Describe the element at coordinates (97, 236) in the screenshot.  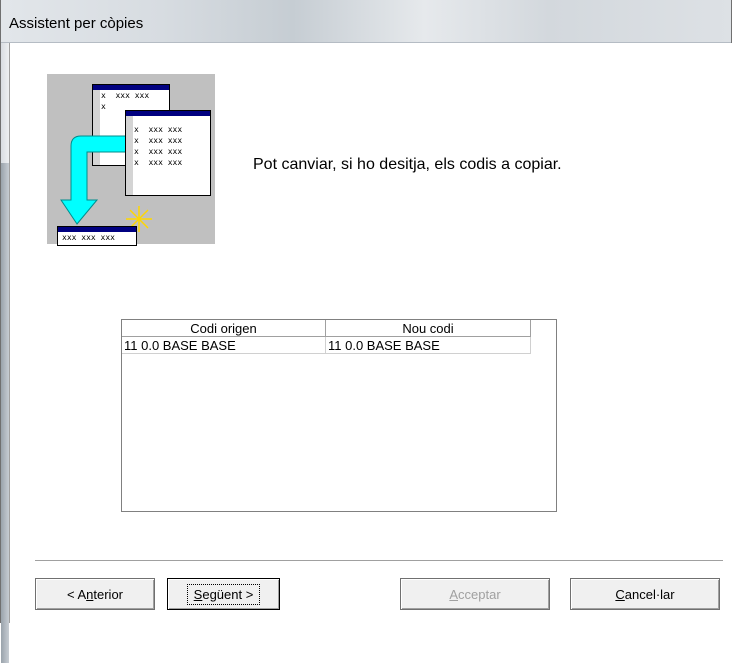
I see `target-sheet-icon: xxx xxx xxx` at that location.